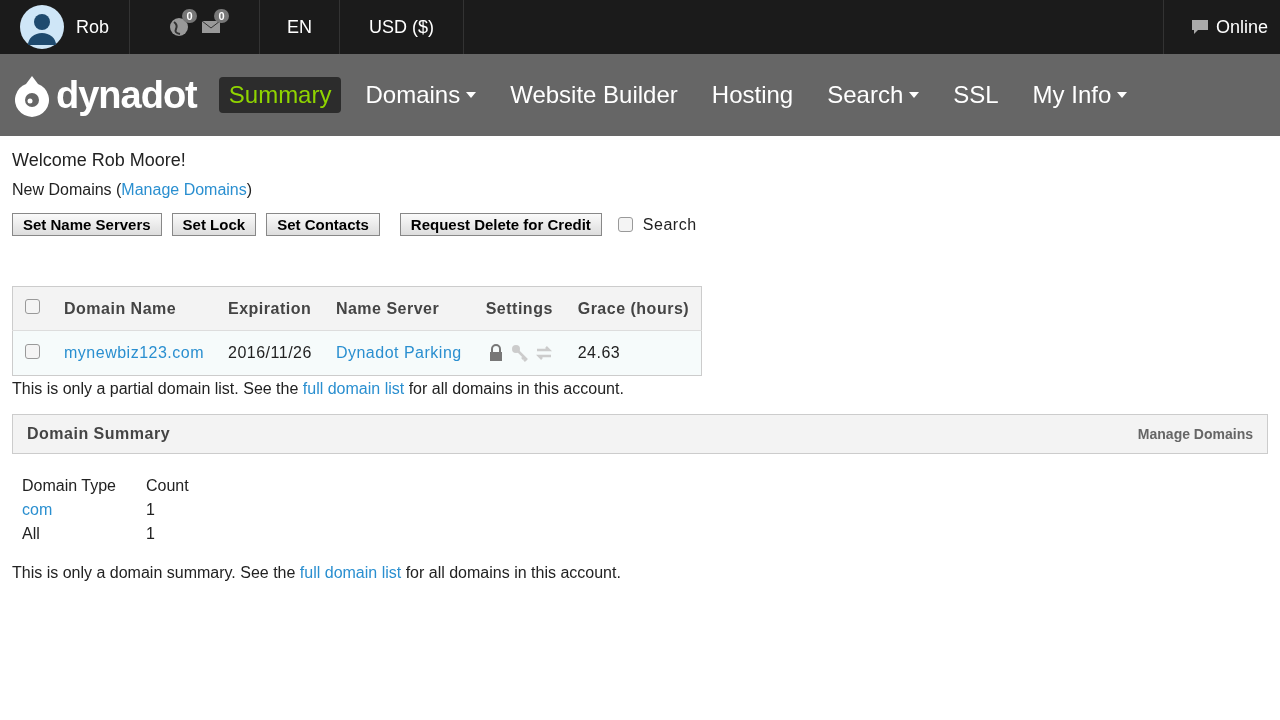 The height and width of the screenshot is (720, 1280). Describe the element at coordinates (1199, 27) in the screenshot. I see `chat-bubble-icon` at that location.